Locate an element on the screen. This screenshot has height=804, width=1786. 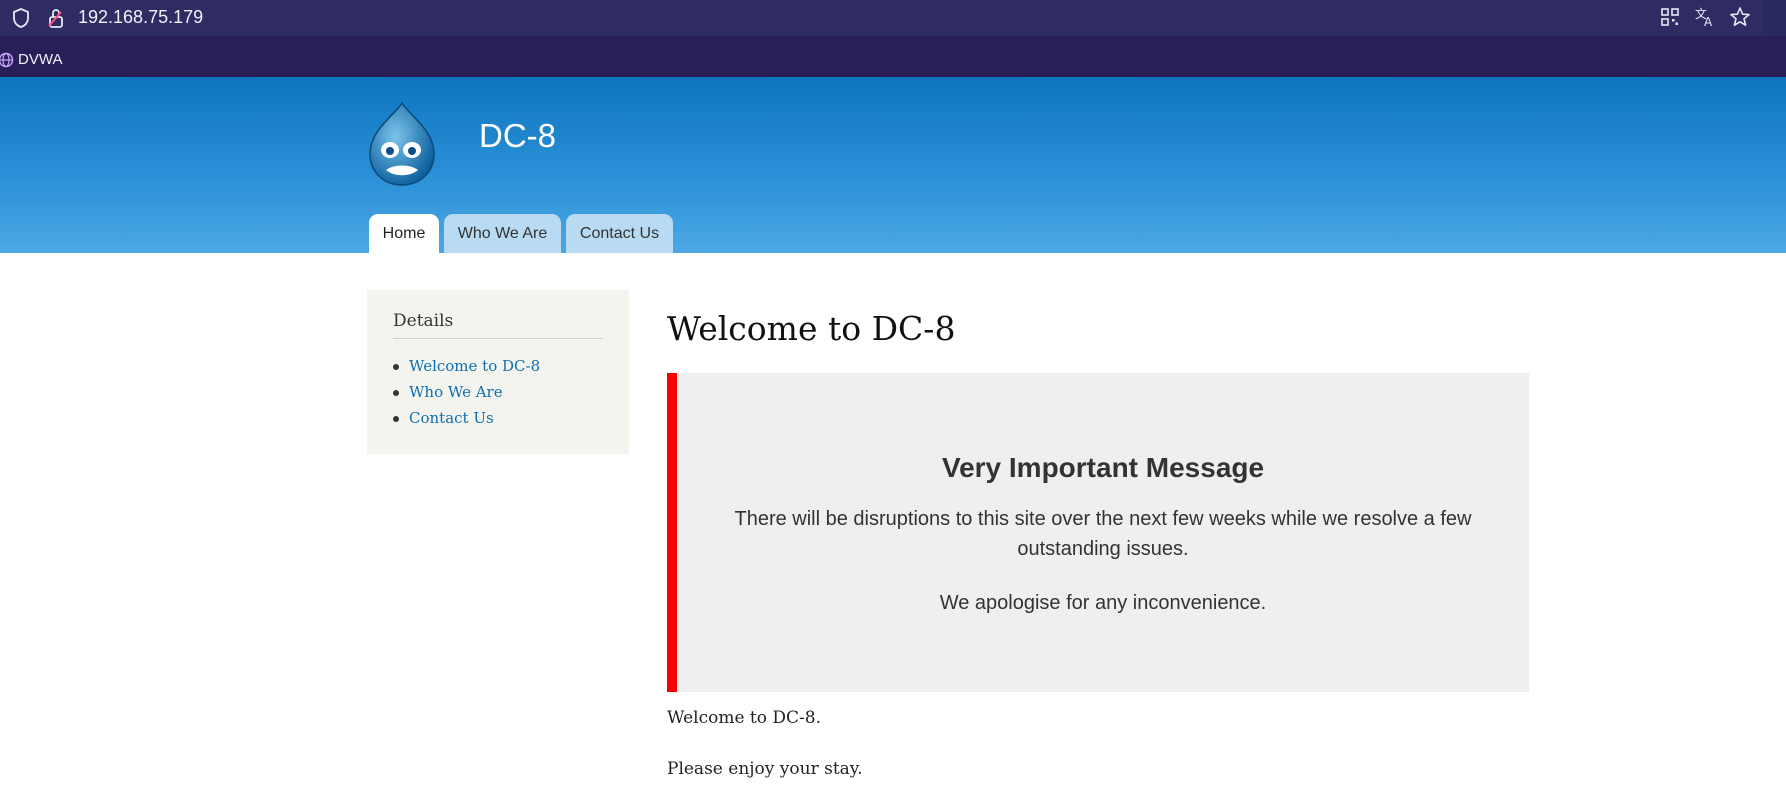
message-title: Very Important Message is located at coordinates (1103, 467).